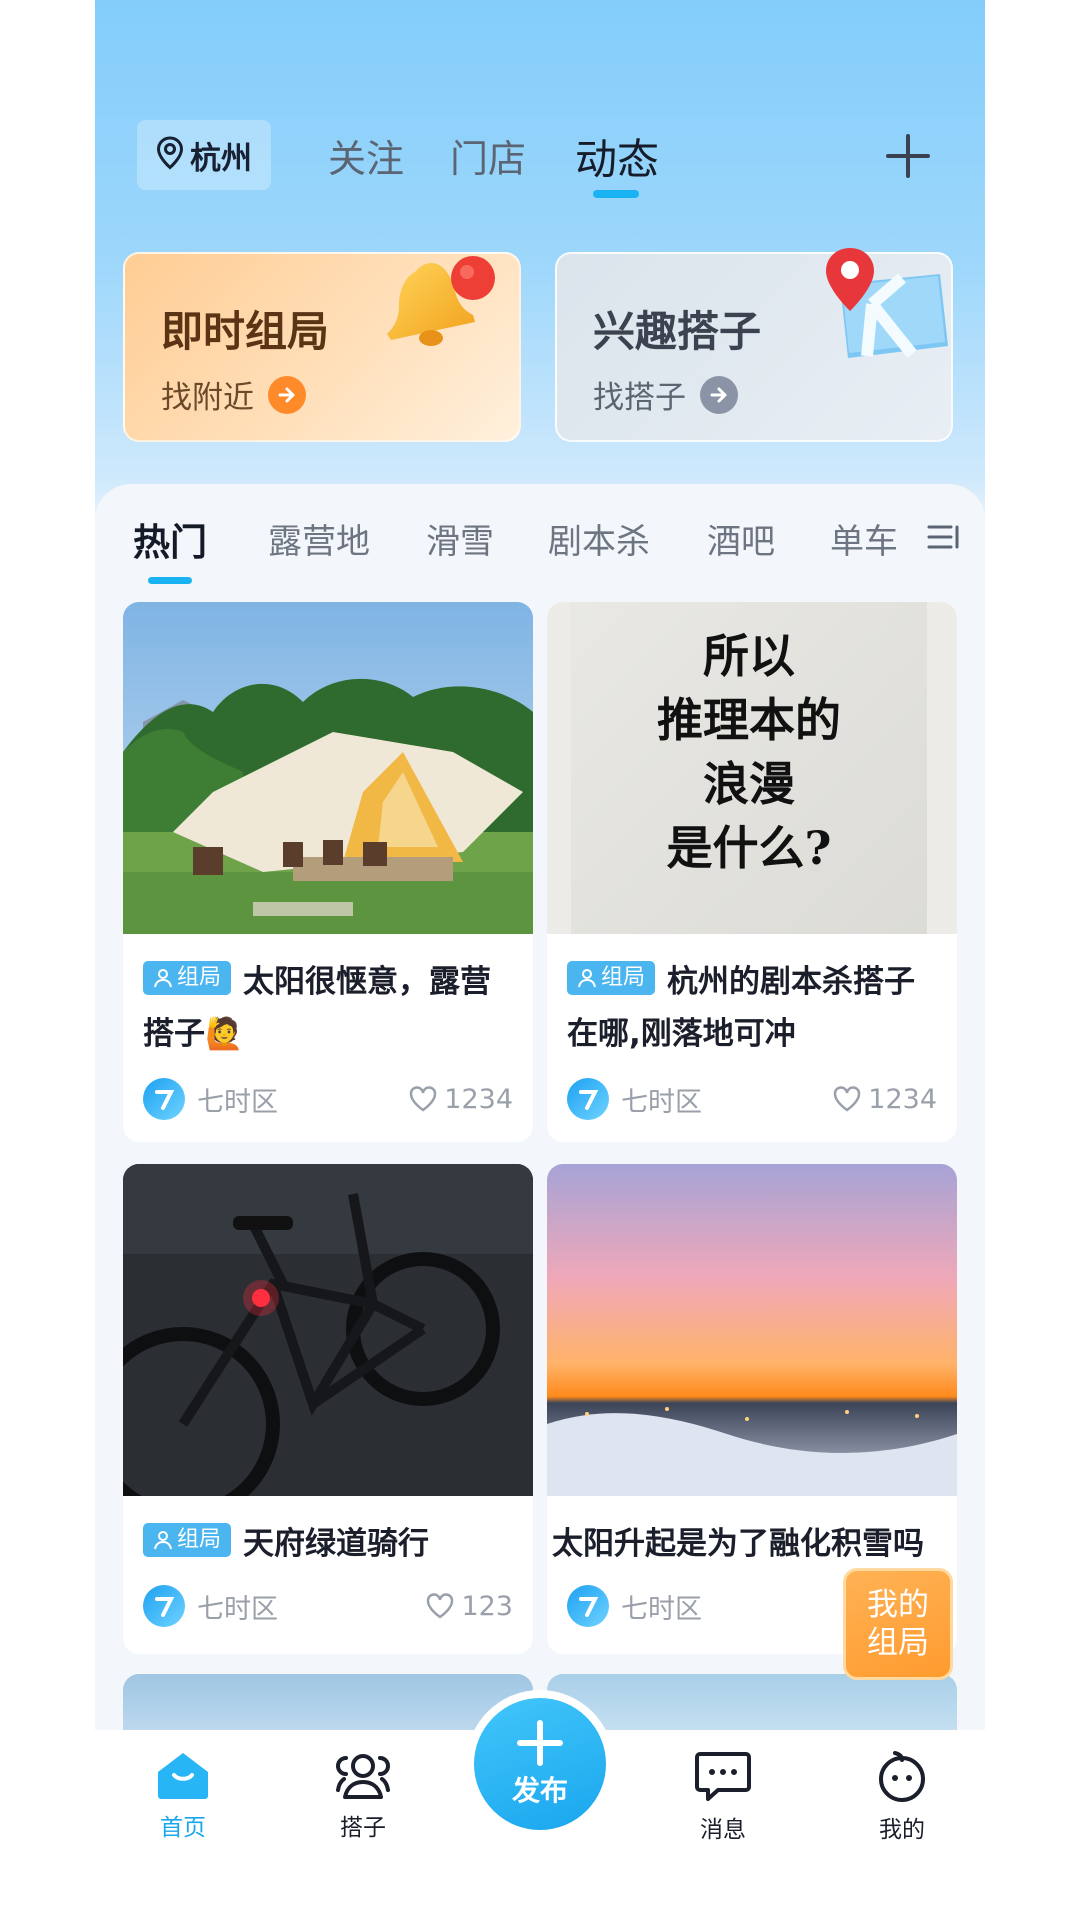 The image size is (1080, 1920). What do you see at coordinates (617, 156) in the screenshot?
I see `tab-feed: 动态` at bounding box center [617, 156].